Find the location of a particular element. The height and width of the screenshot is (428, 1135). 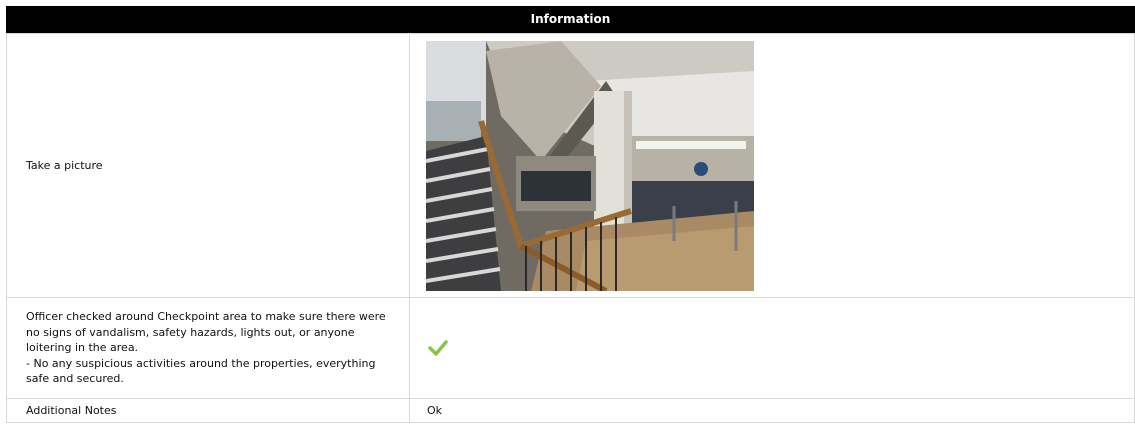

row-label-cell: Additional Notes is located at coordinates (208, 410).